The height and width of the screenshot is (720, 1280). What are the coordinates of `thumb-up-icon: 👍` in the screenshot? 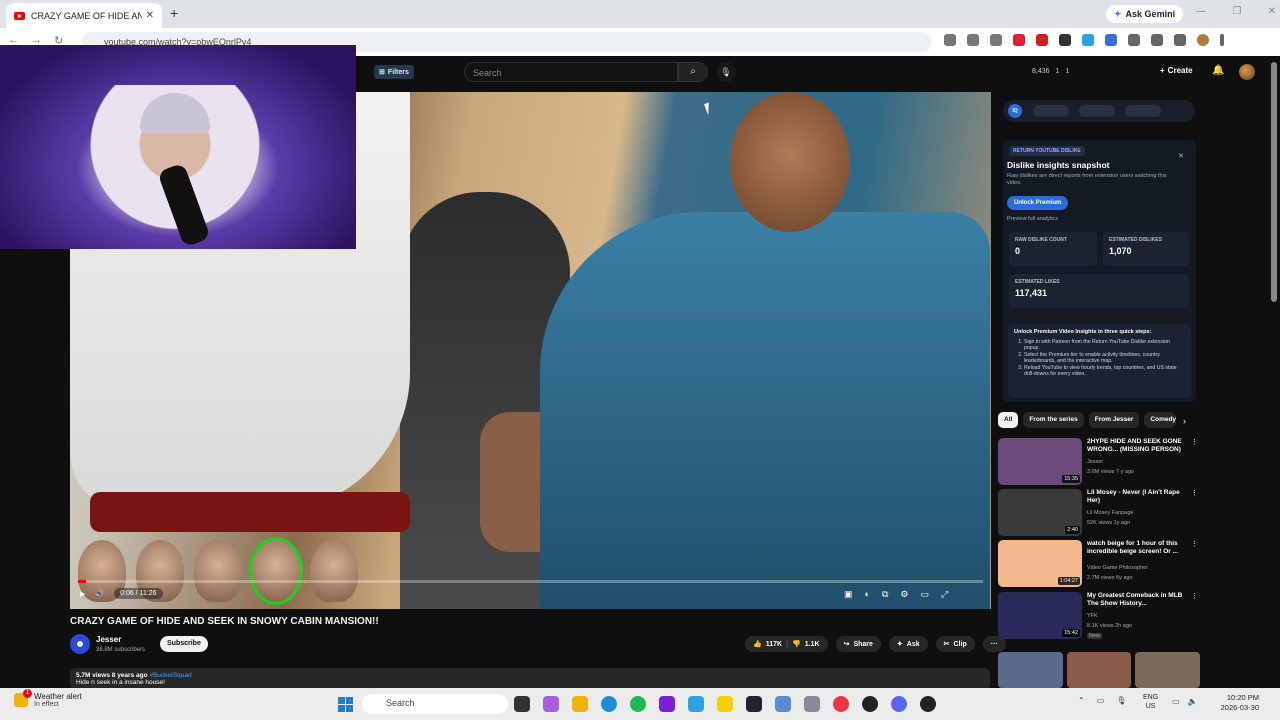 It's located at (757, 644).